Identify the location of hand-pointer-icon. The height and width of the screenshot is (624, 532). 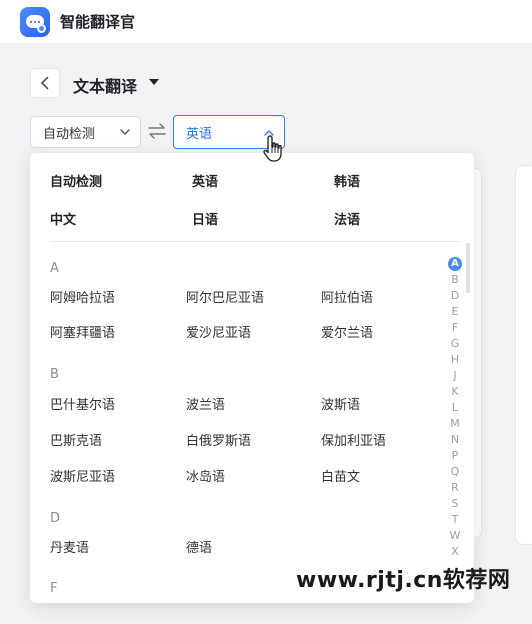
(272, 148).